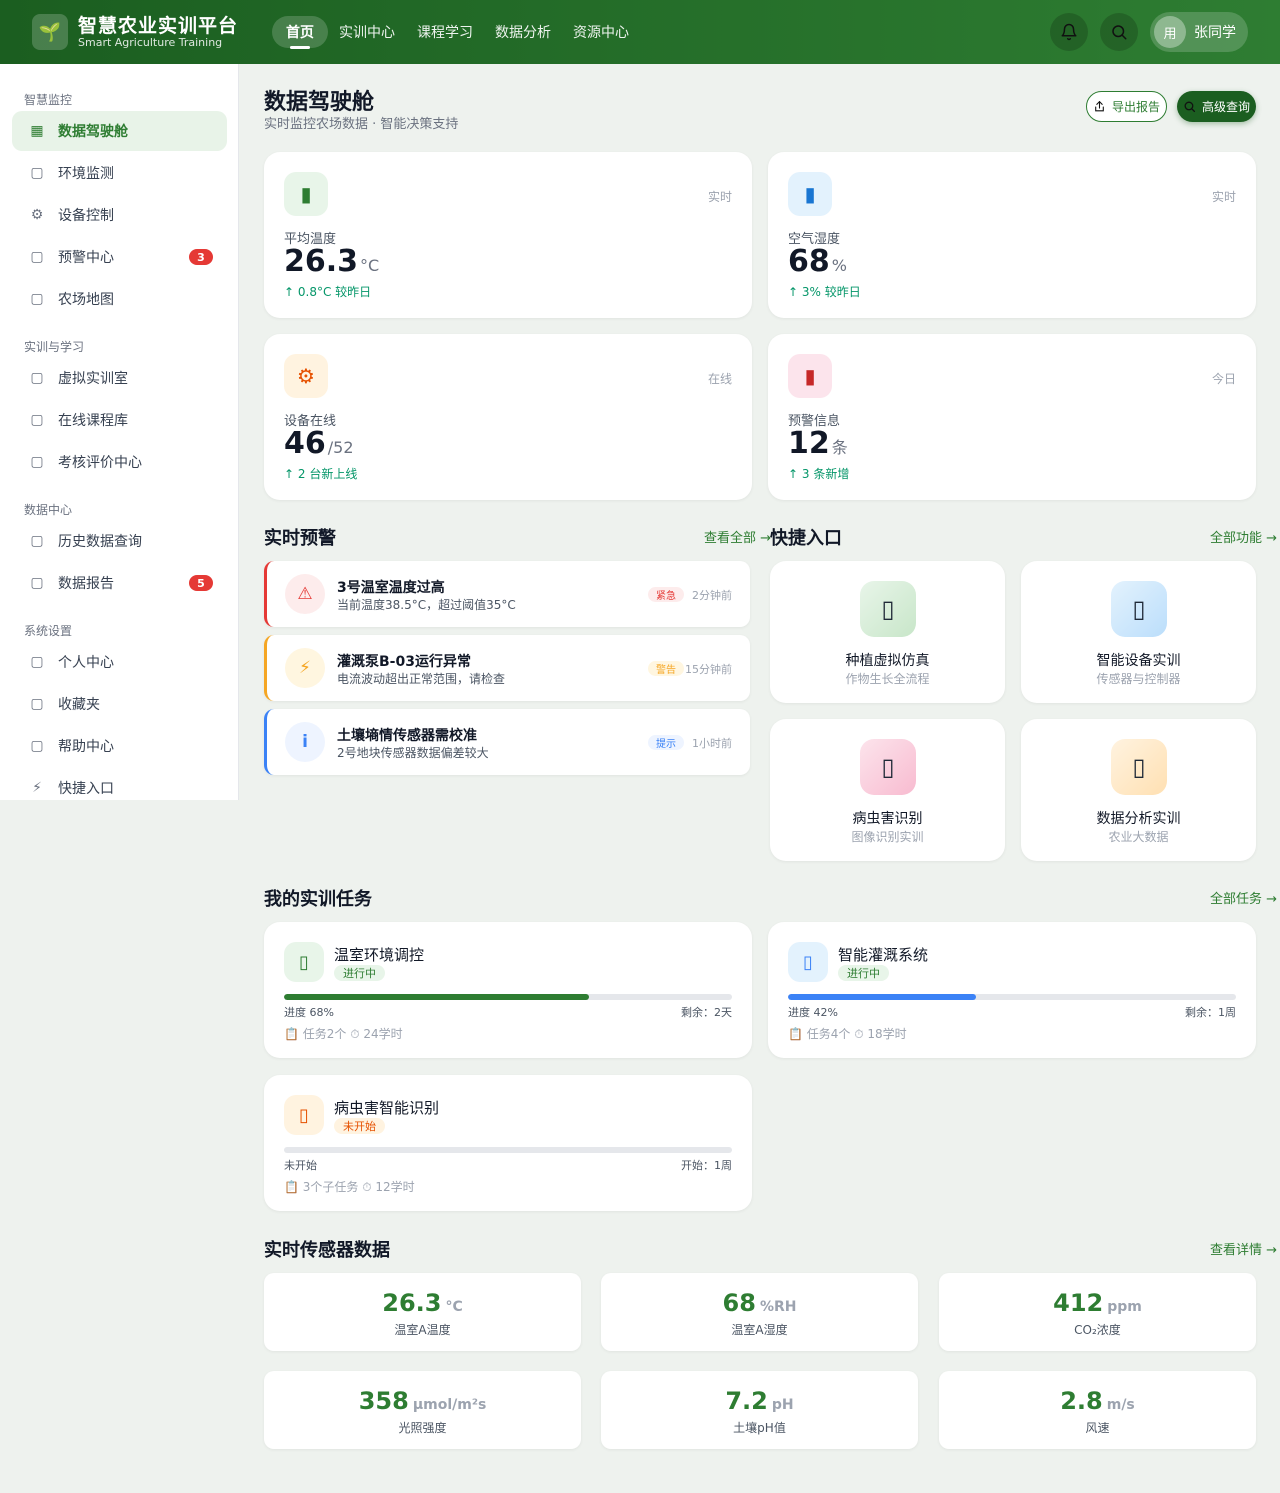  I want to click on sensor-card: 2.8 m/s 风速, so click(1097, 1410).